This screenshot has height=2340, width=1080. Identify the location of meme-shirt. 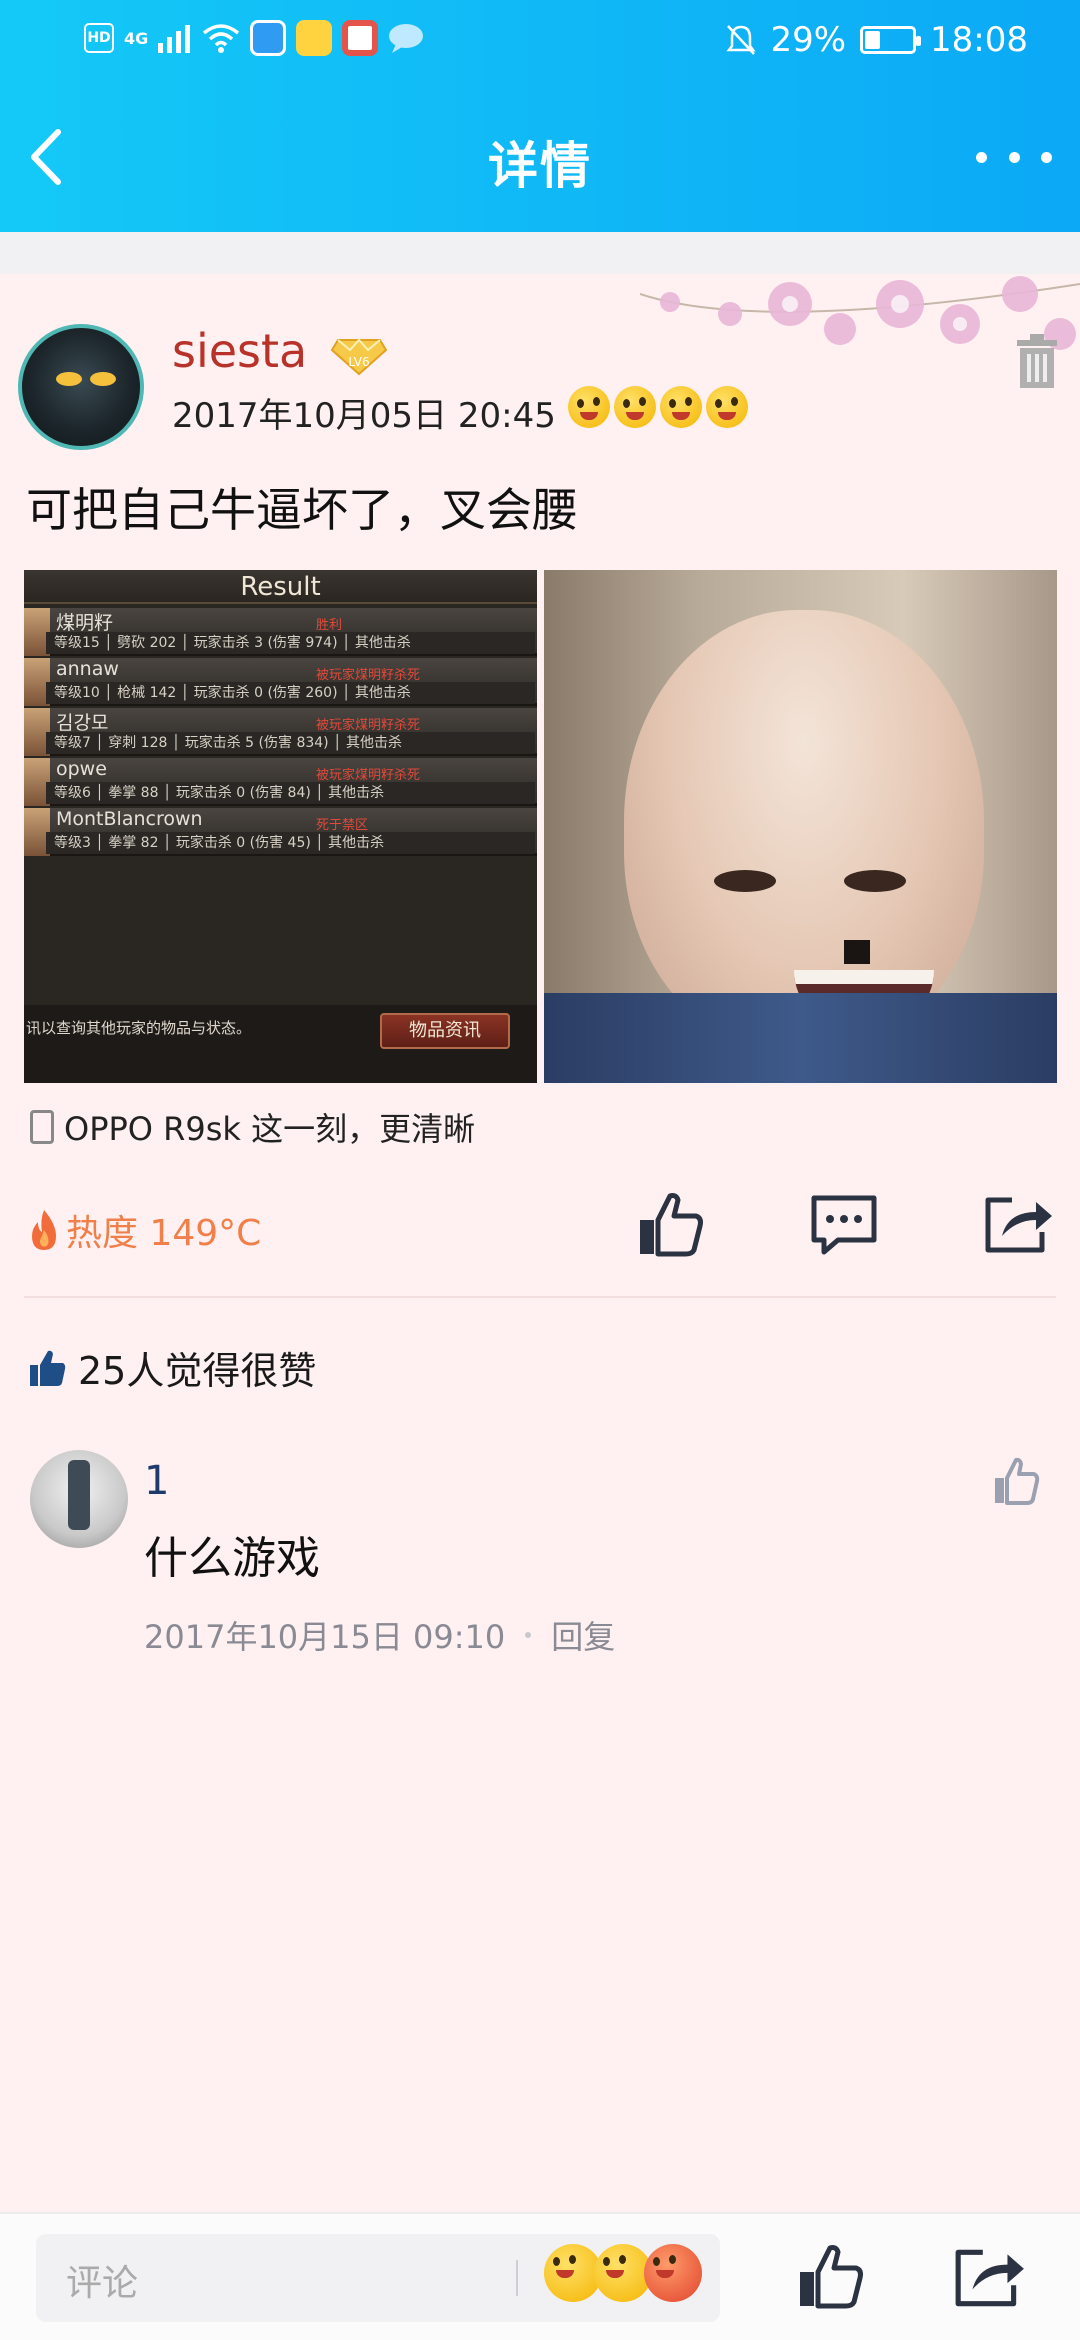
(800, 1038).